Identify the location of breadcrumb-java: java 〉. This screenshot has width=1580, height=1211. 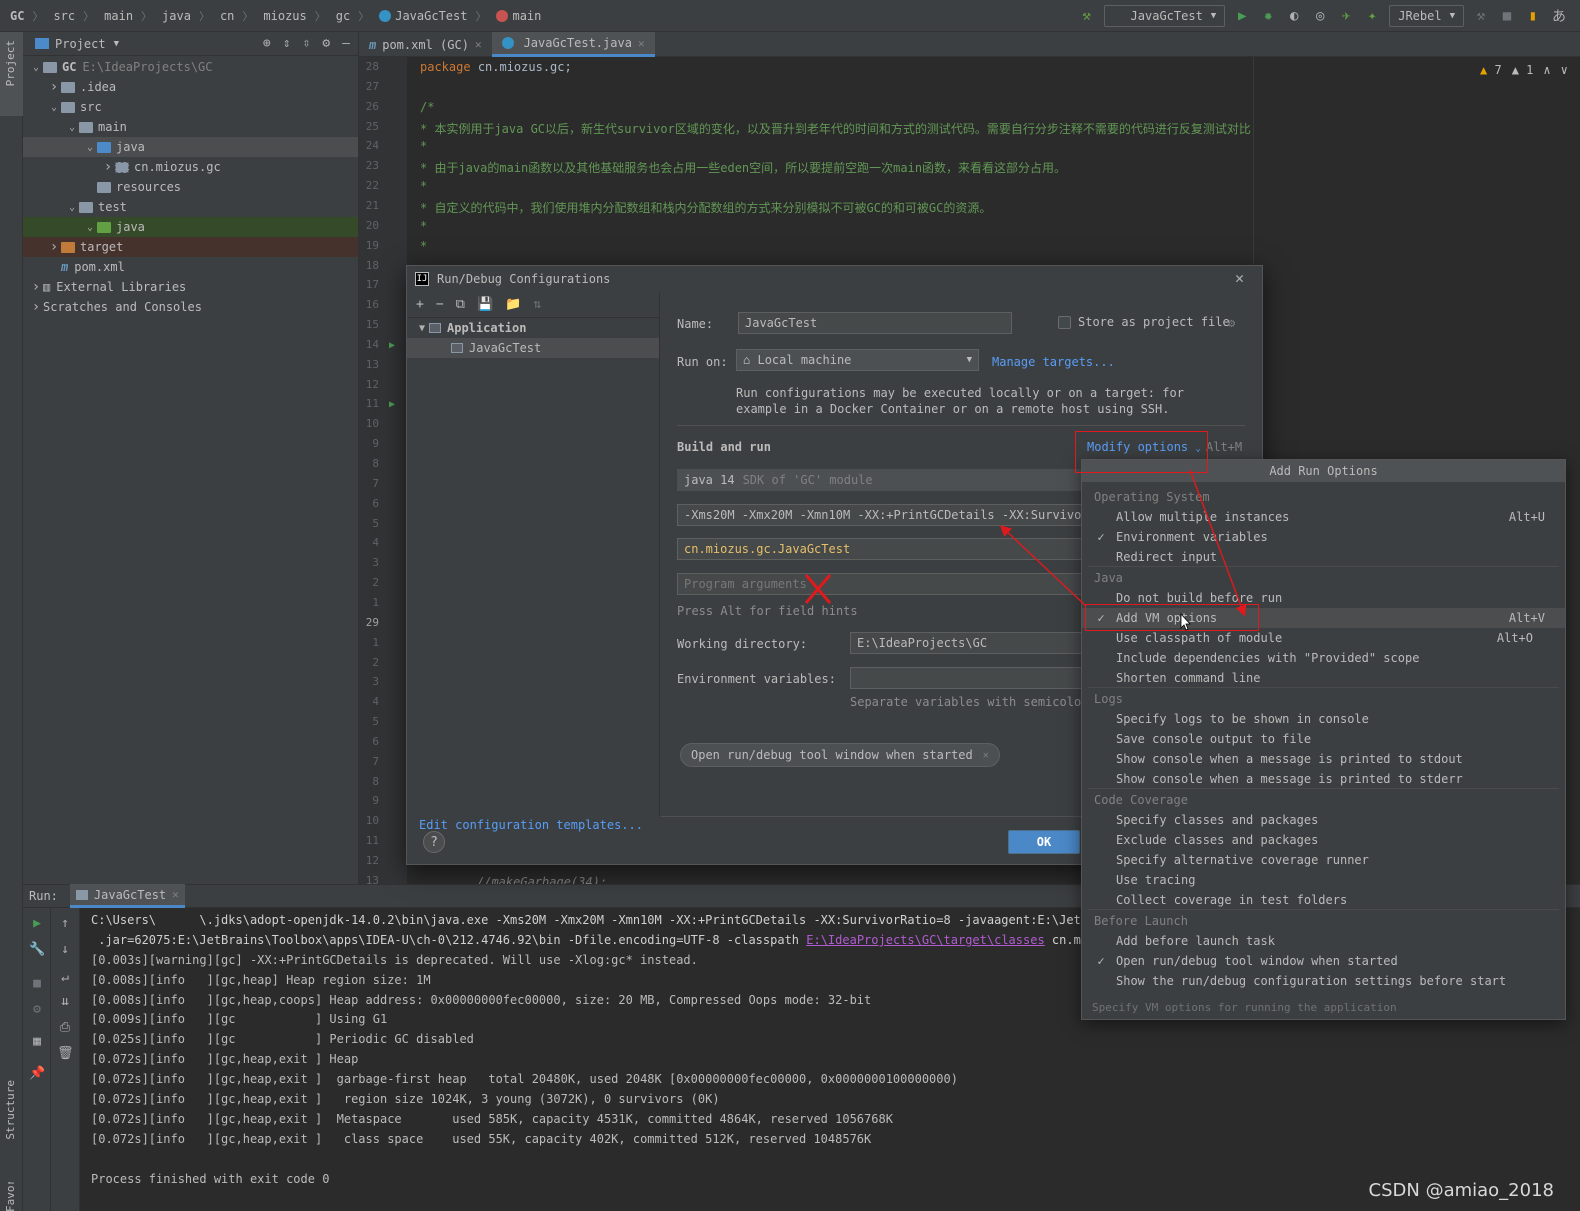
(186, 16).